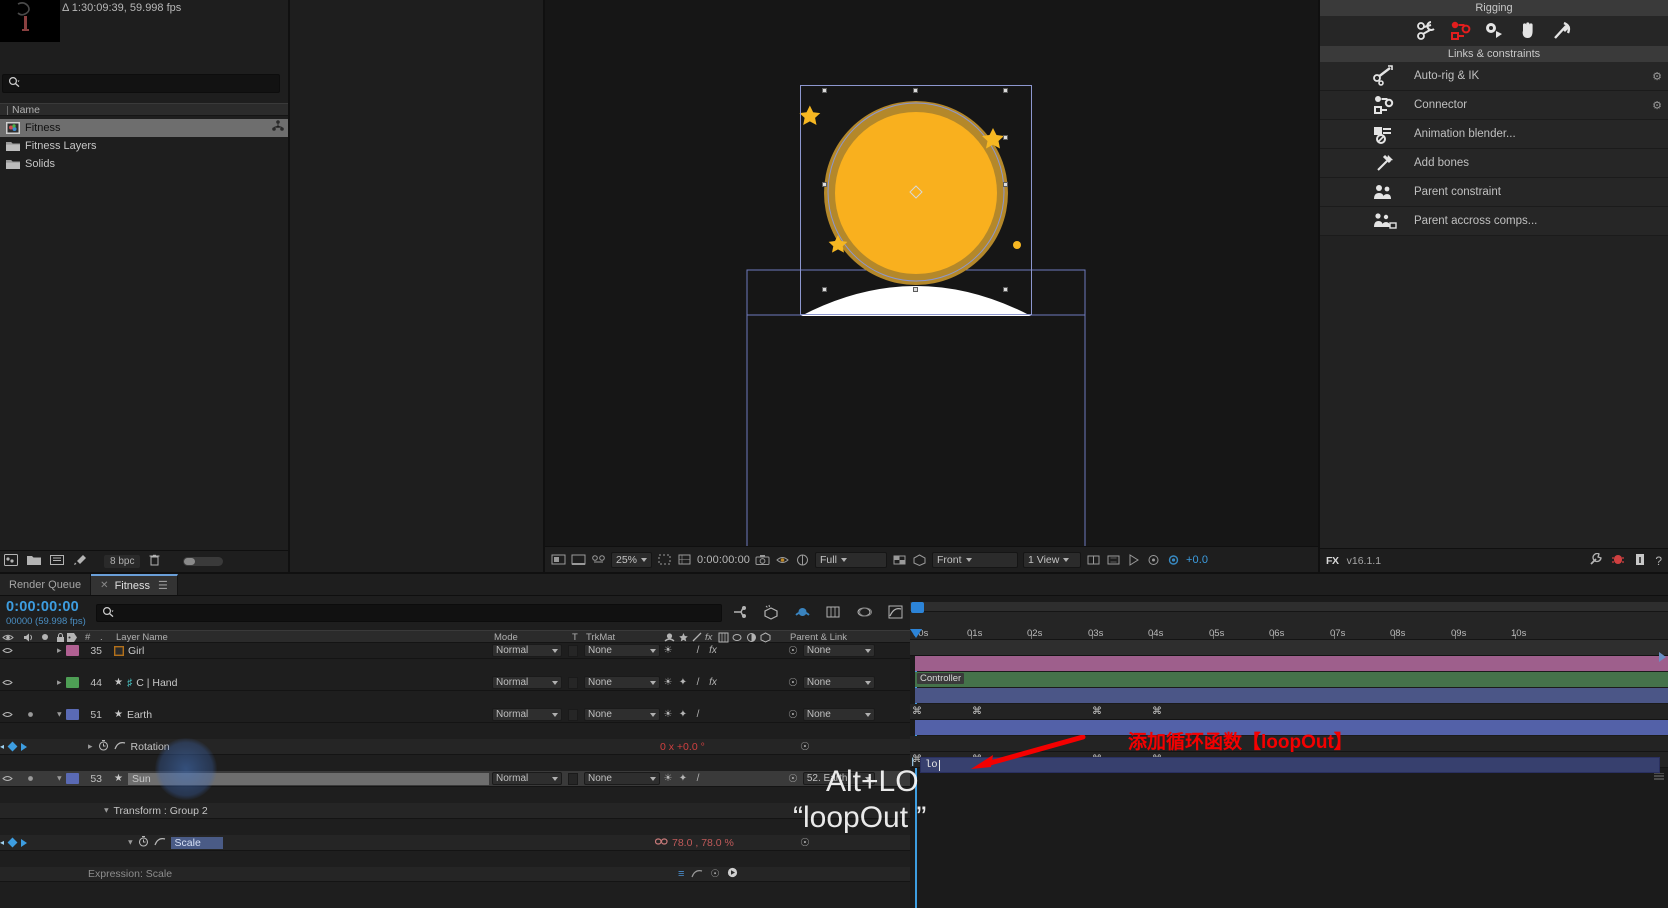  Describe the element at coordinates (409, 613) in the screenshot. I see `timeline-search-input` at that location.